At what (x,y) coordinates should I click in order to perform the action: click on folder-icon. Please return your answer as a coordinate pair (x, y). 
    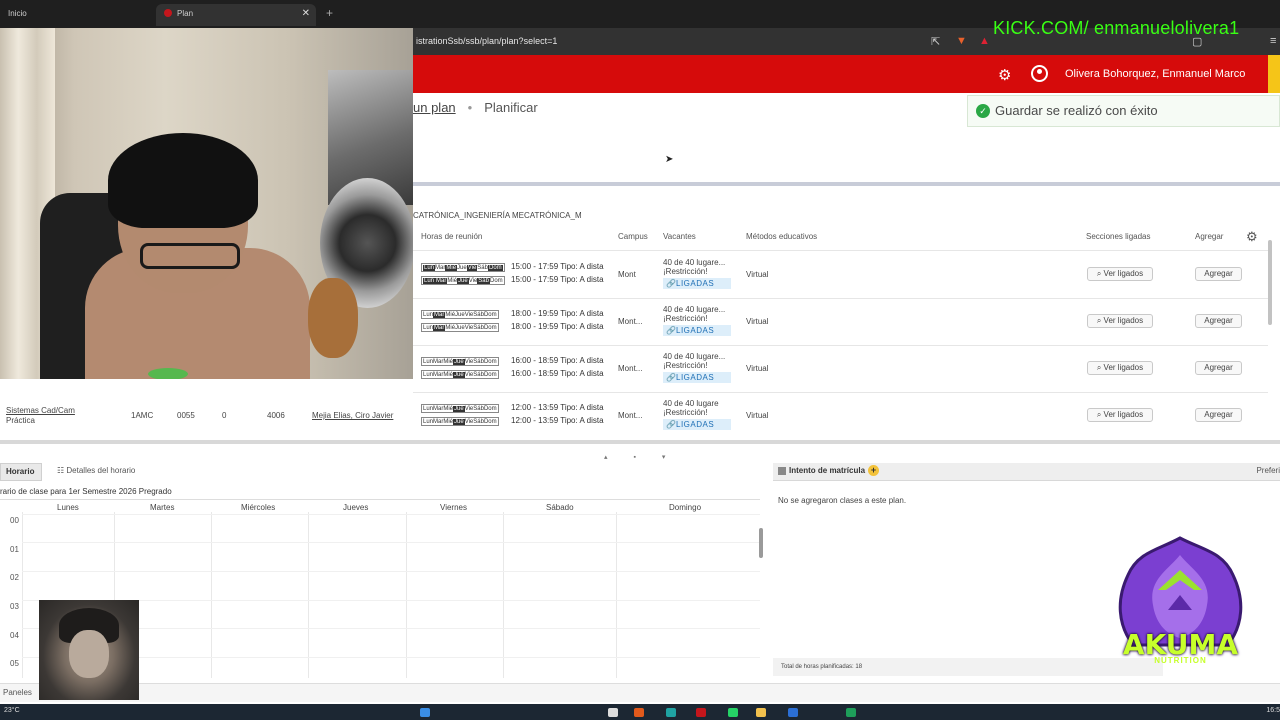
    Looking at the image, I should click on (761, 712).